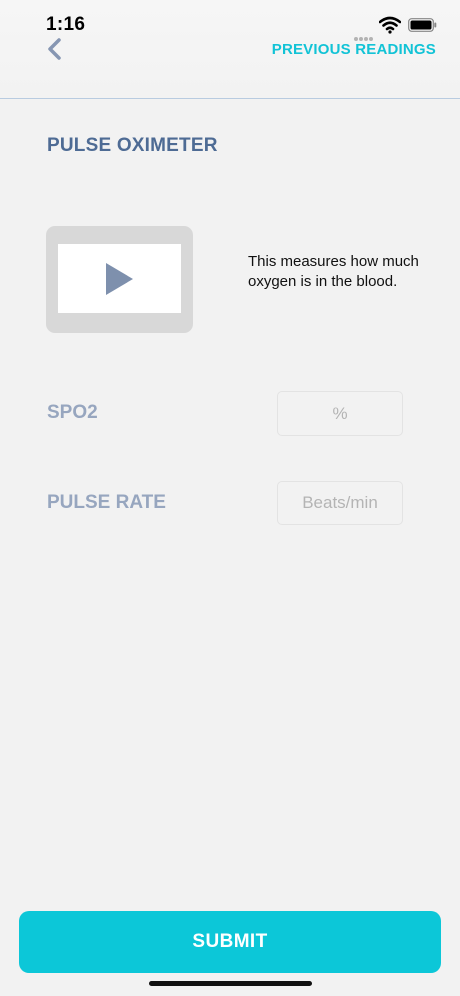 The width and height of the screenshot is (460, 996). I want to click on back-button, so click(56, 50).